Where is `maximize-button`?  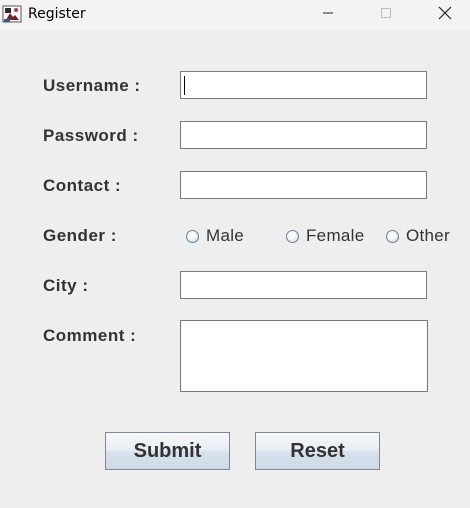 maximize-button is located at coordinates (386, 15).